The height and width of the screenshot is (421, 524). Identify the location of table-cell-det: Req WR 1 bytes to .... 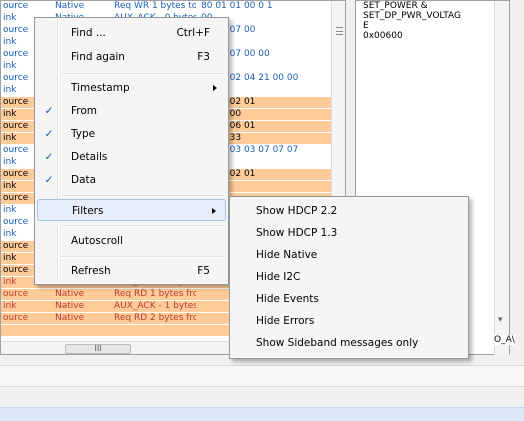
(155, 6).